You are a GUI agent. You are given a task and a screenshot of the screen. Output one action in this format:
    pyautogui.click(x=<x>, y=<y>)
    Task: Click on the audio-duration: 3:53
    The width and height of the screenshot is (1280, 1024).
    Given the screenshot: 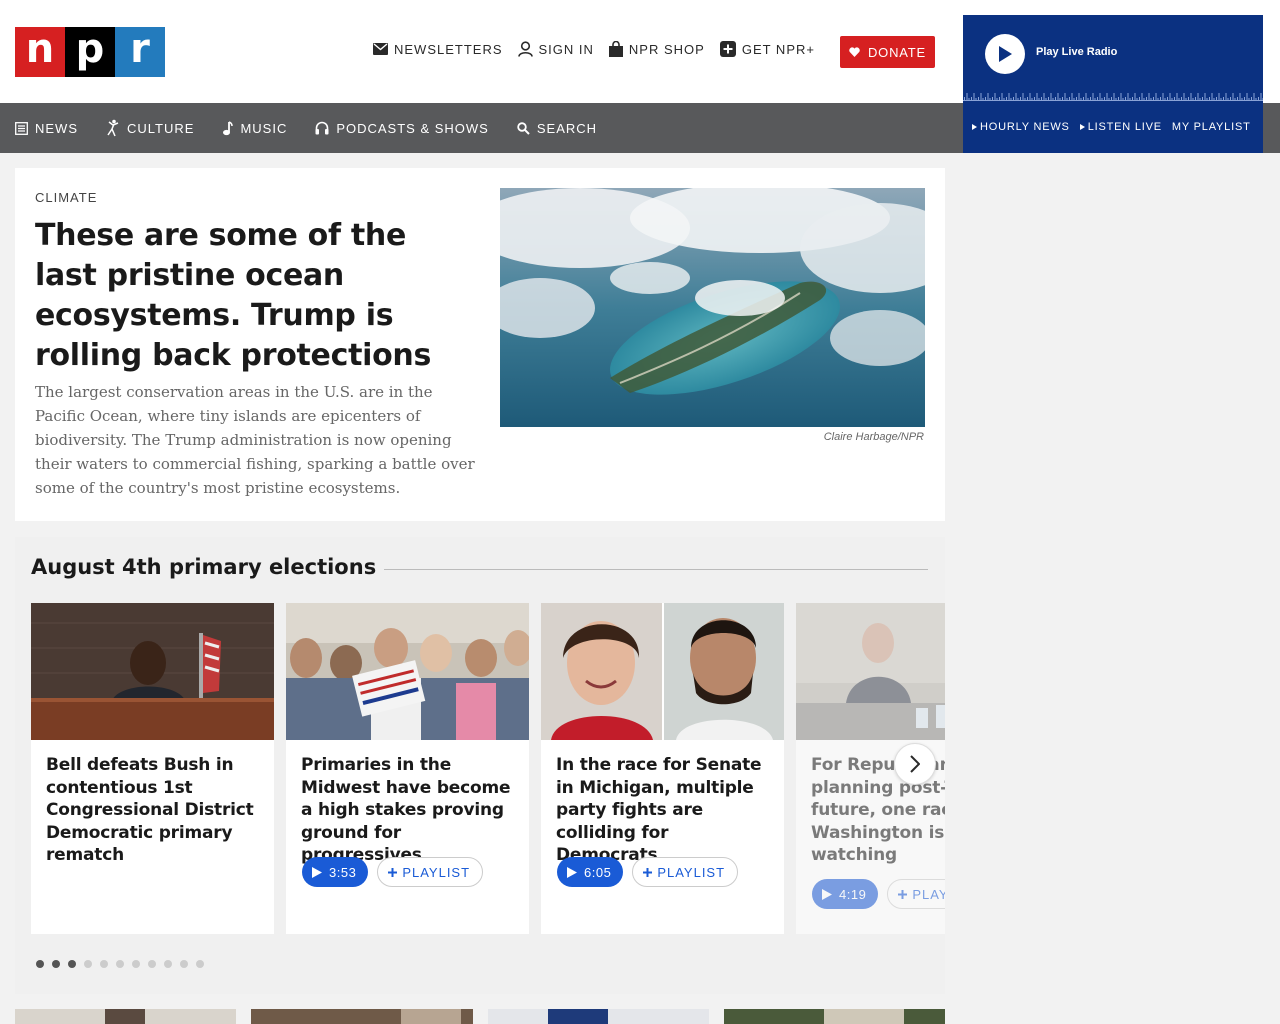 What is the action you would take?
    pyautogui.click(x=343, y=872)
    